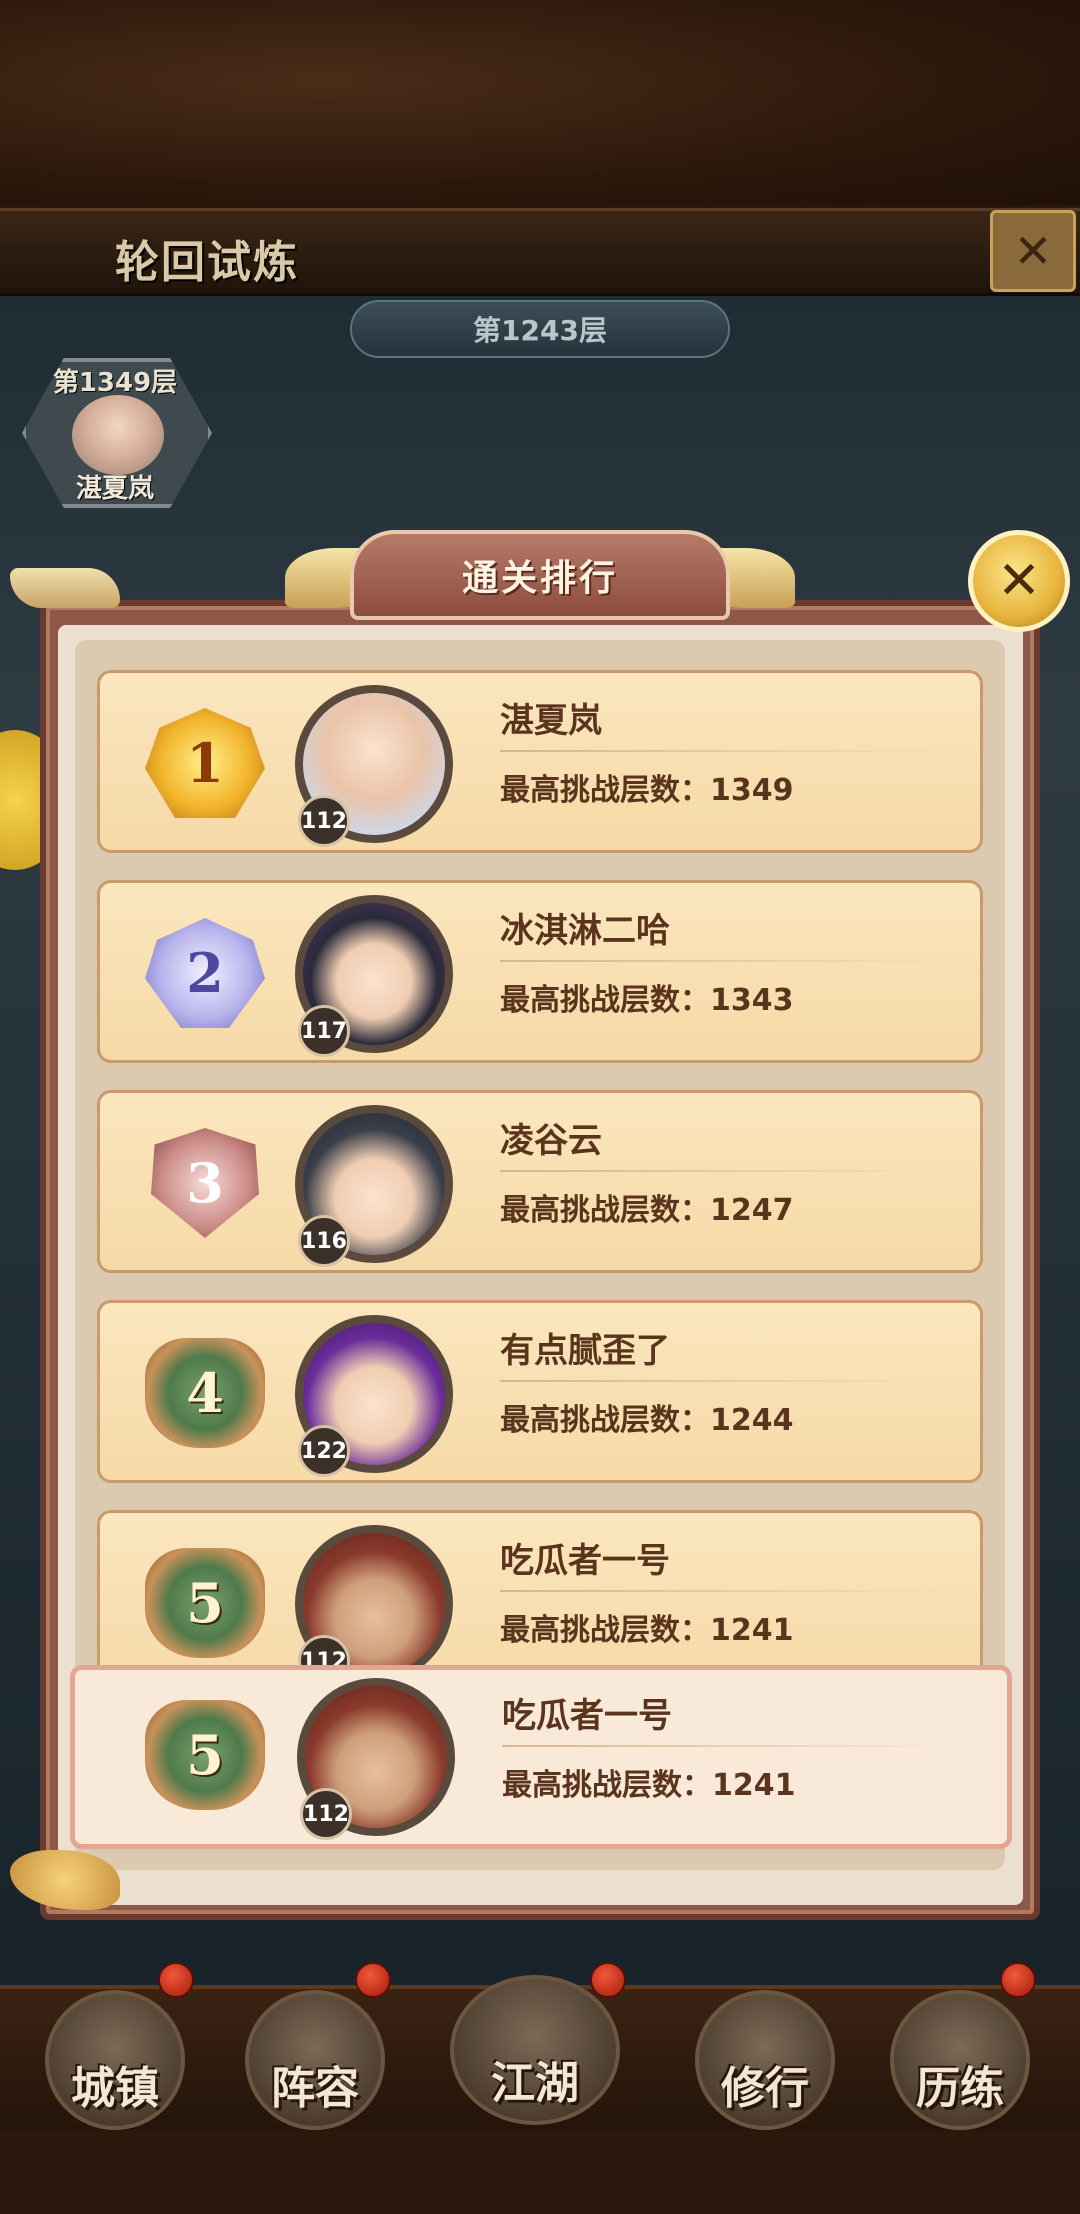 This screenshot has height=2214, width=1080. I want to click on score-value: 1343, so click(752, 1000).